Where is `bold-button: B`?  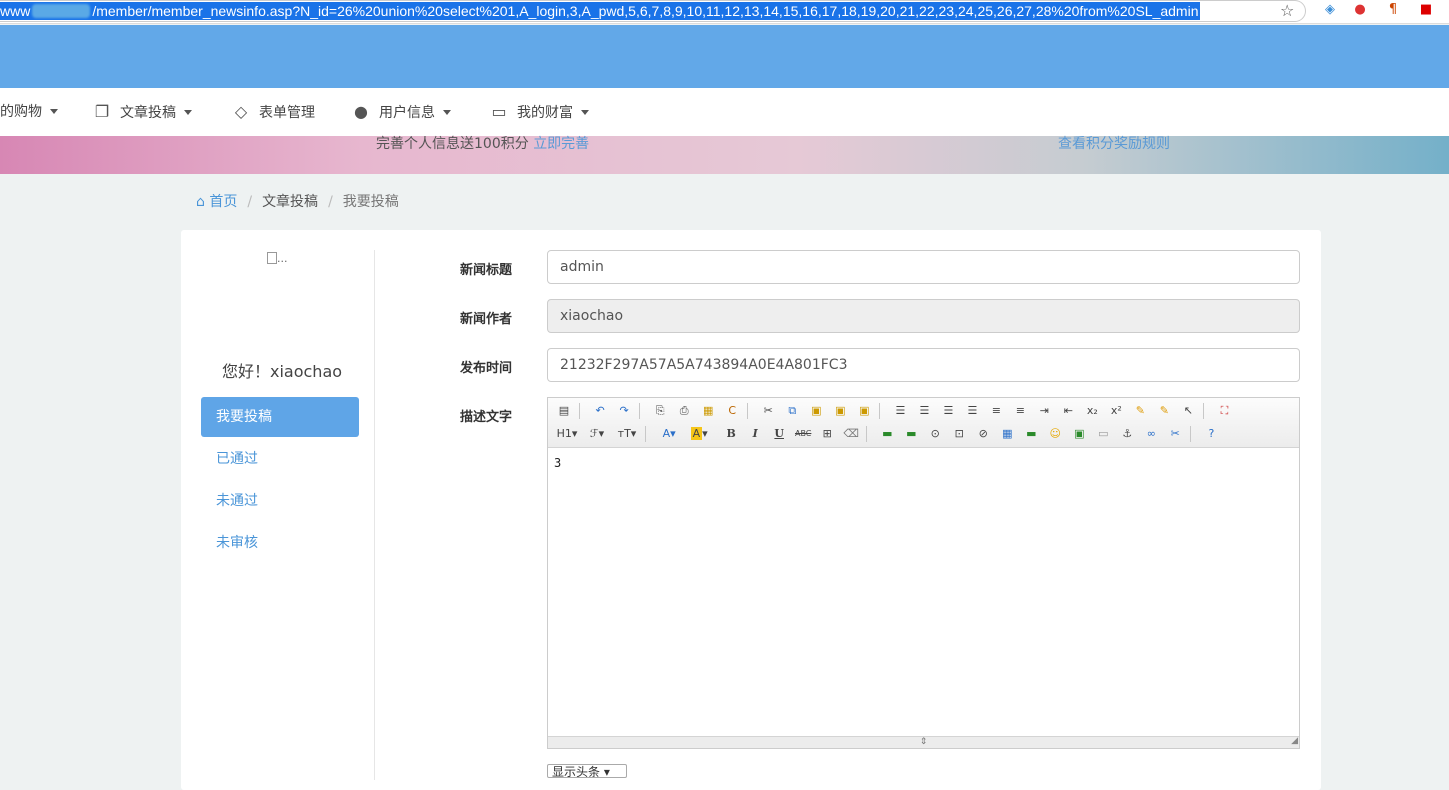
bold-button: B is located at coordinates (731, 434).